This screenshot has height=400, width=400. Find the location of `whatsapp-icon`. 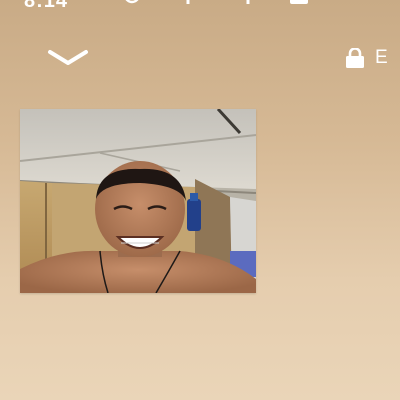

whatsapp-icon is located at coordinates (132, 2).